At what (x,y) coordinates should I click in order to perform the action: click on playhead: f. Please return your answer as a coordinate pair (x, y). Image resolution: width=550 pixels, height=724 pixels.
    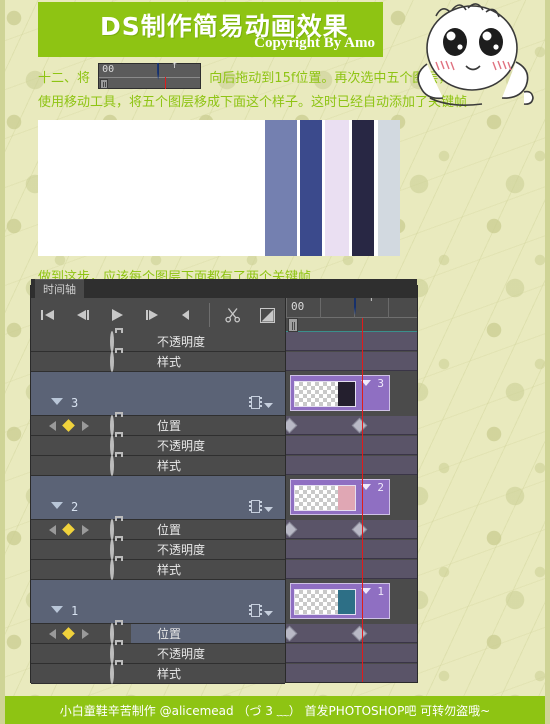
    Looking at the image, I should click on (364, 306).